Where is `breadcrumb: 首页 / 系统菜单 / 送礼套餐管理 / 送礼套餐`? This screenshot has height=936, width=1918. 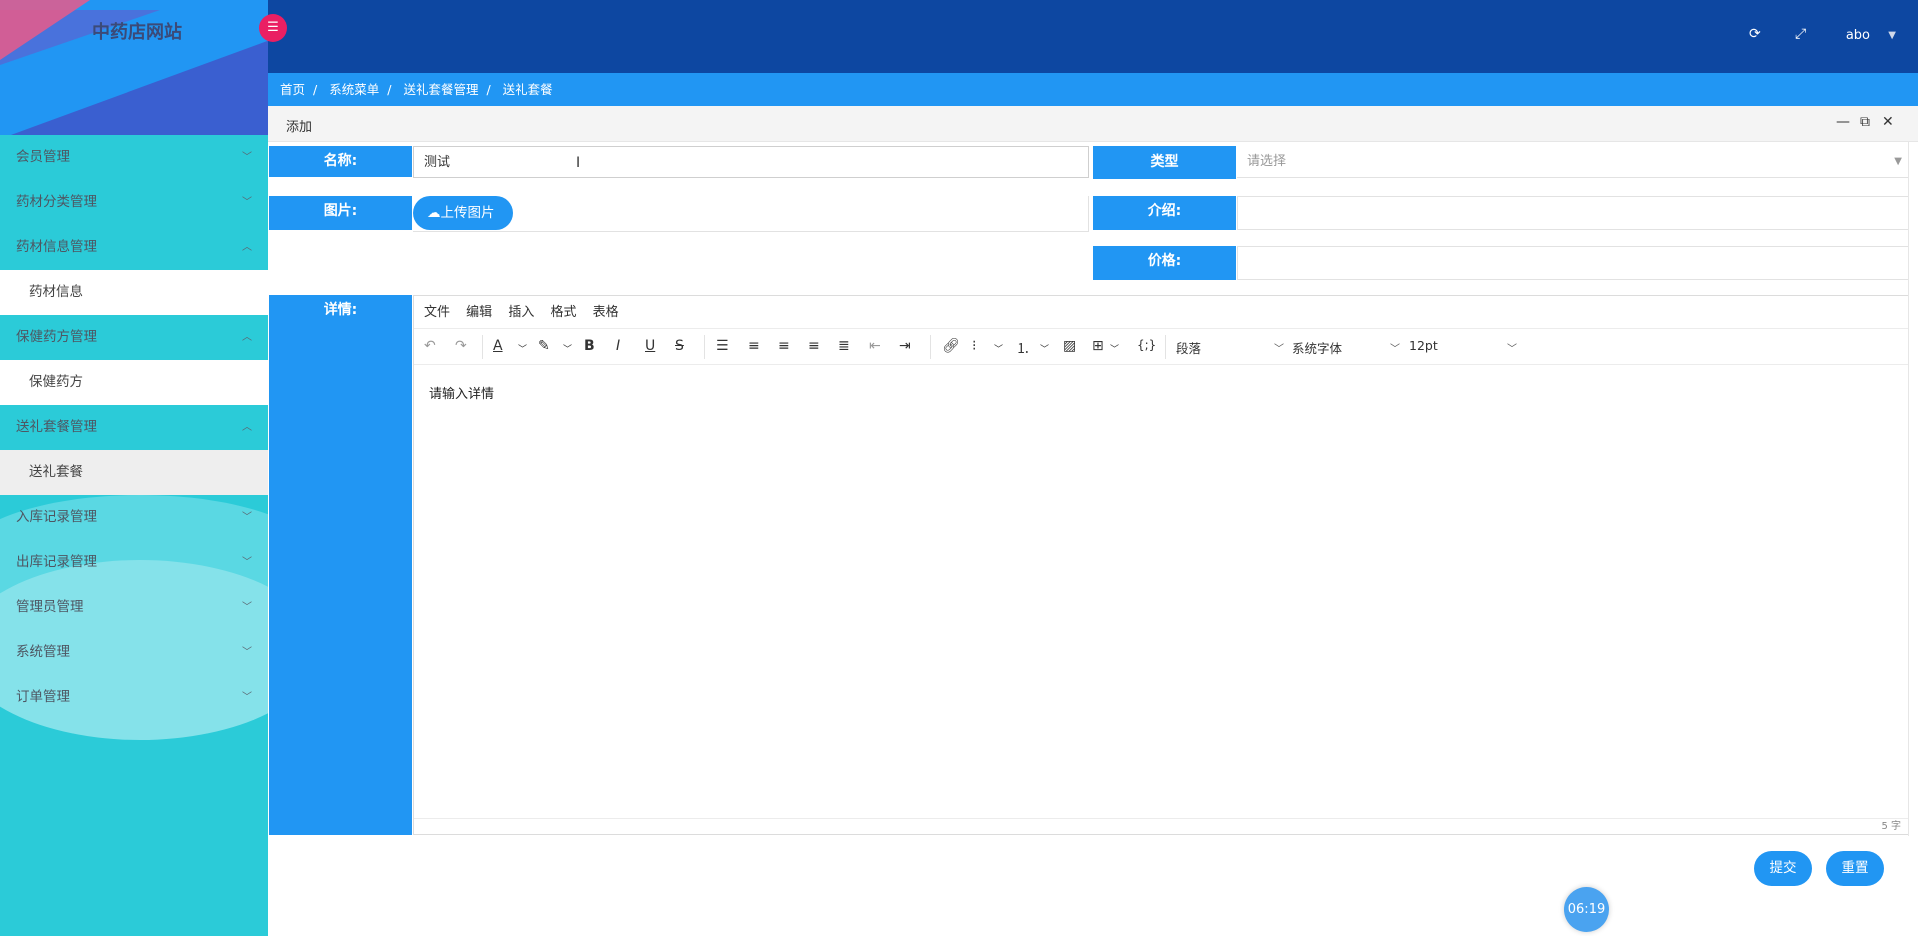
breadcrumb: 首页 / 系统菜单 / 送礼套餐管理 / 送礼套餐 is located at coordinates (1093, 89).